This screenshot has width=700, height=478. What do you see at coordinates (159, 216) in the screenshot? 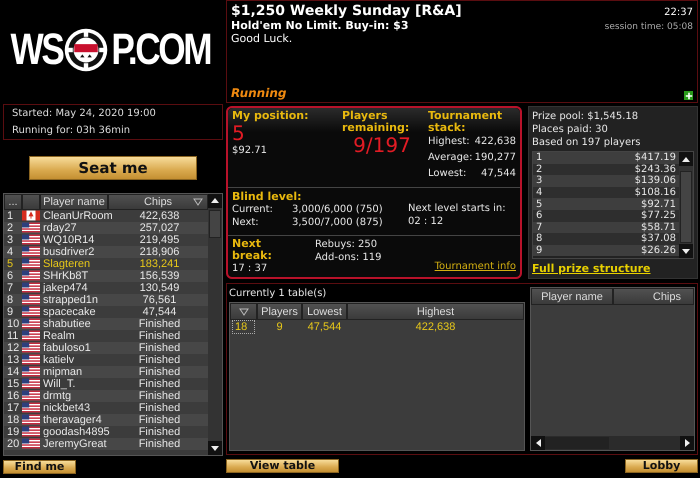
I see `chips-cell-text: 422,638` at bounding box center [159, 216].